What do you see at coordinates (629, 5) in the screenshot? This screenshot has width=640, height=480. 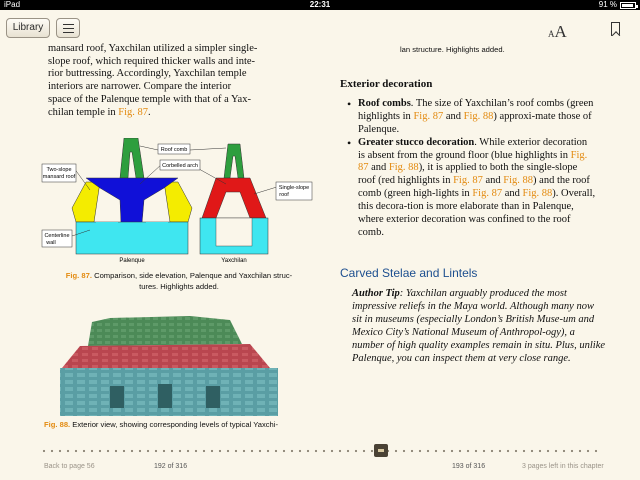 I see `battery-icon` at bounding box center [629, 5].